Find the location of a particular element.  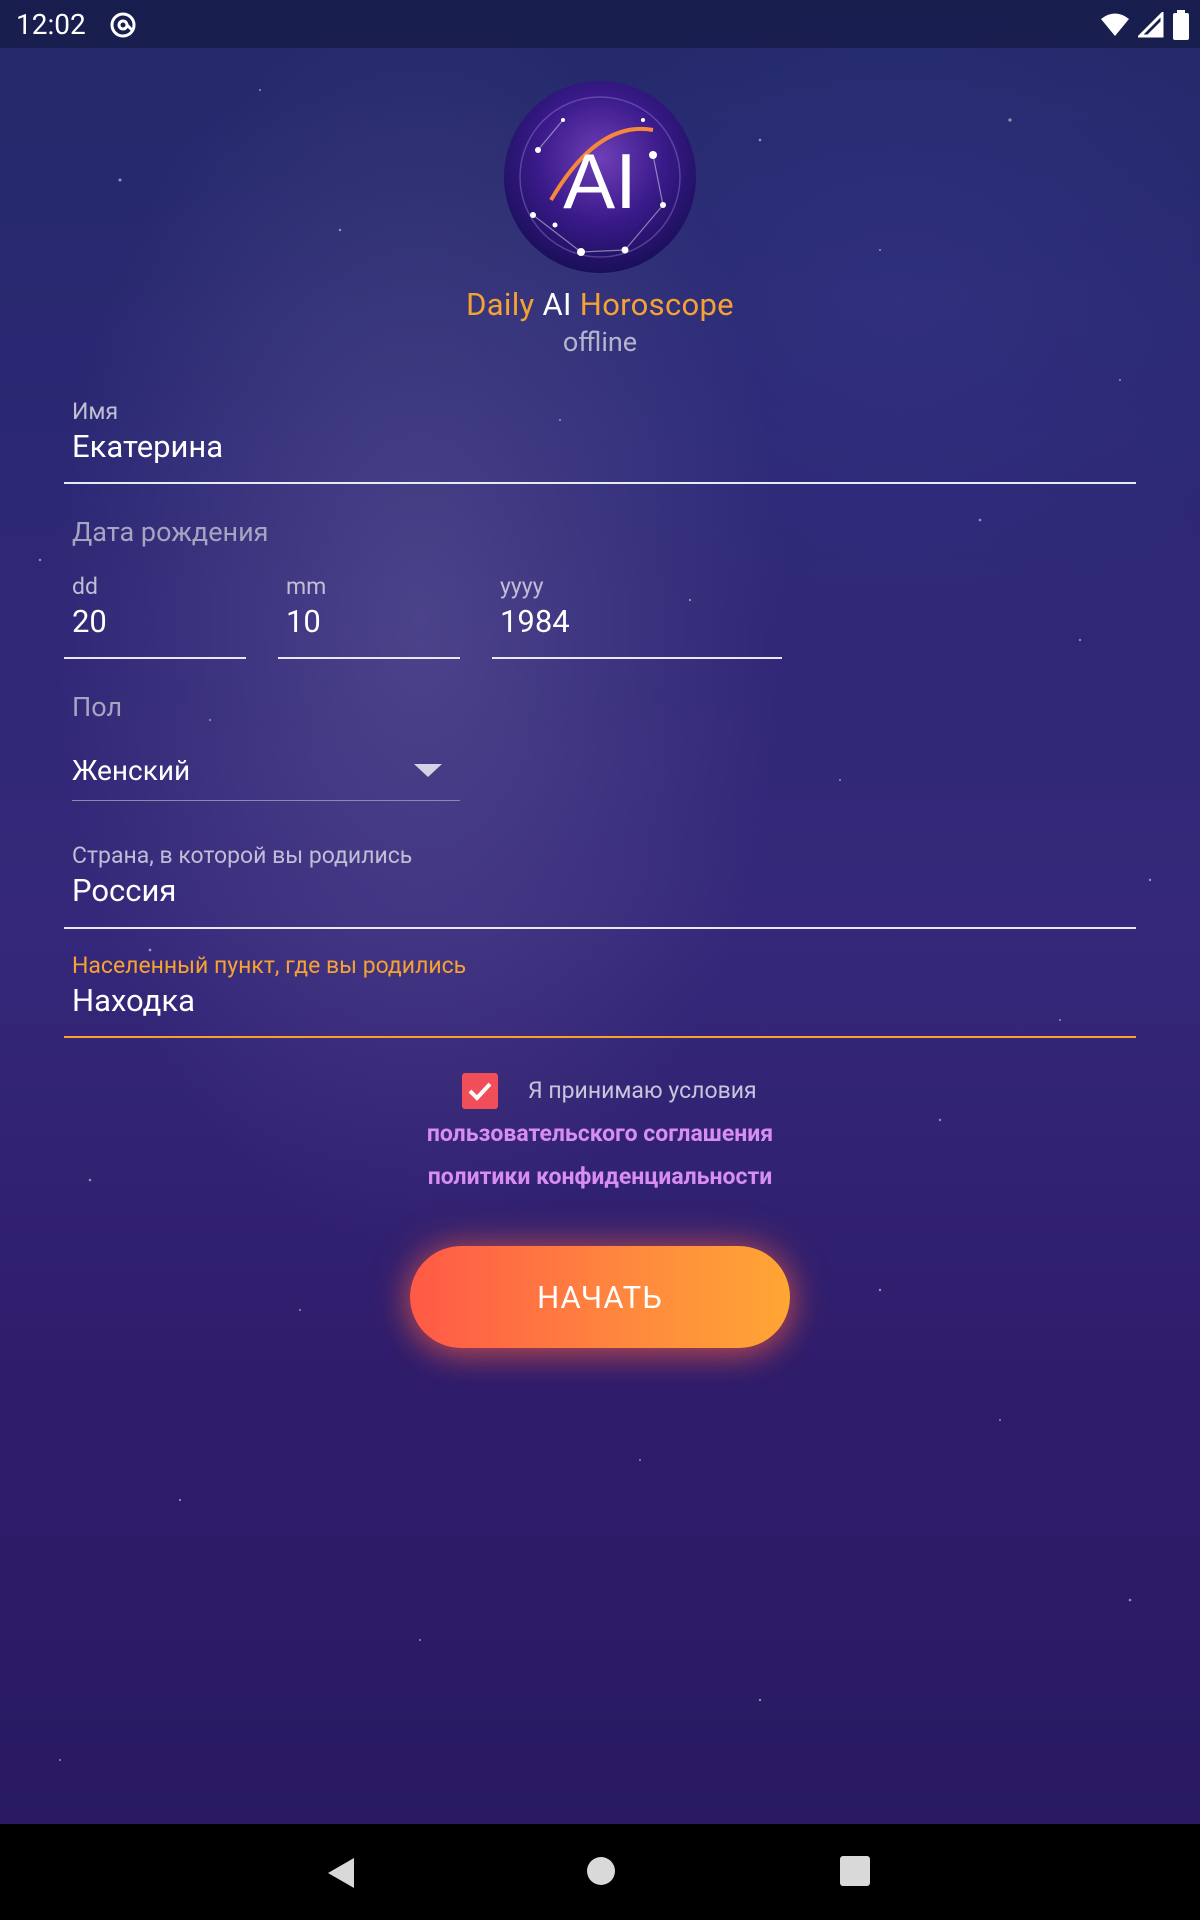

city-underline is located at coordinates (600, 1037).